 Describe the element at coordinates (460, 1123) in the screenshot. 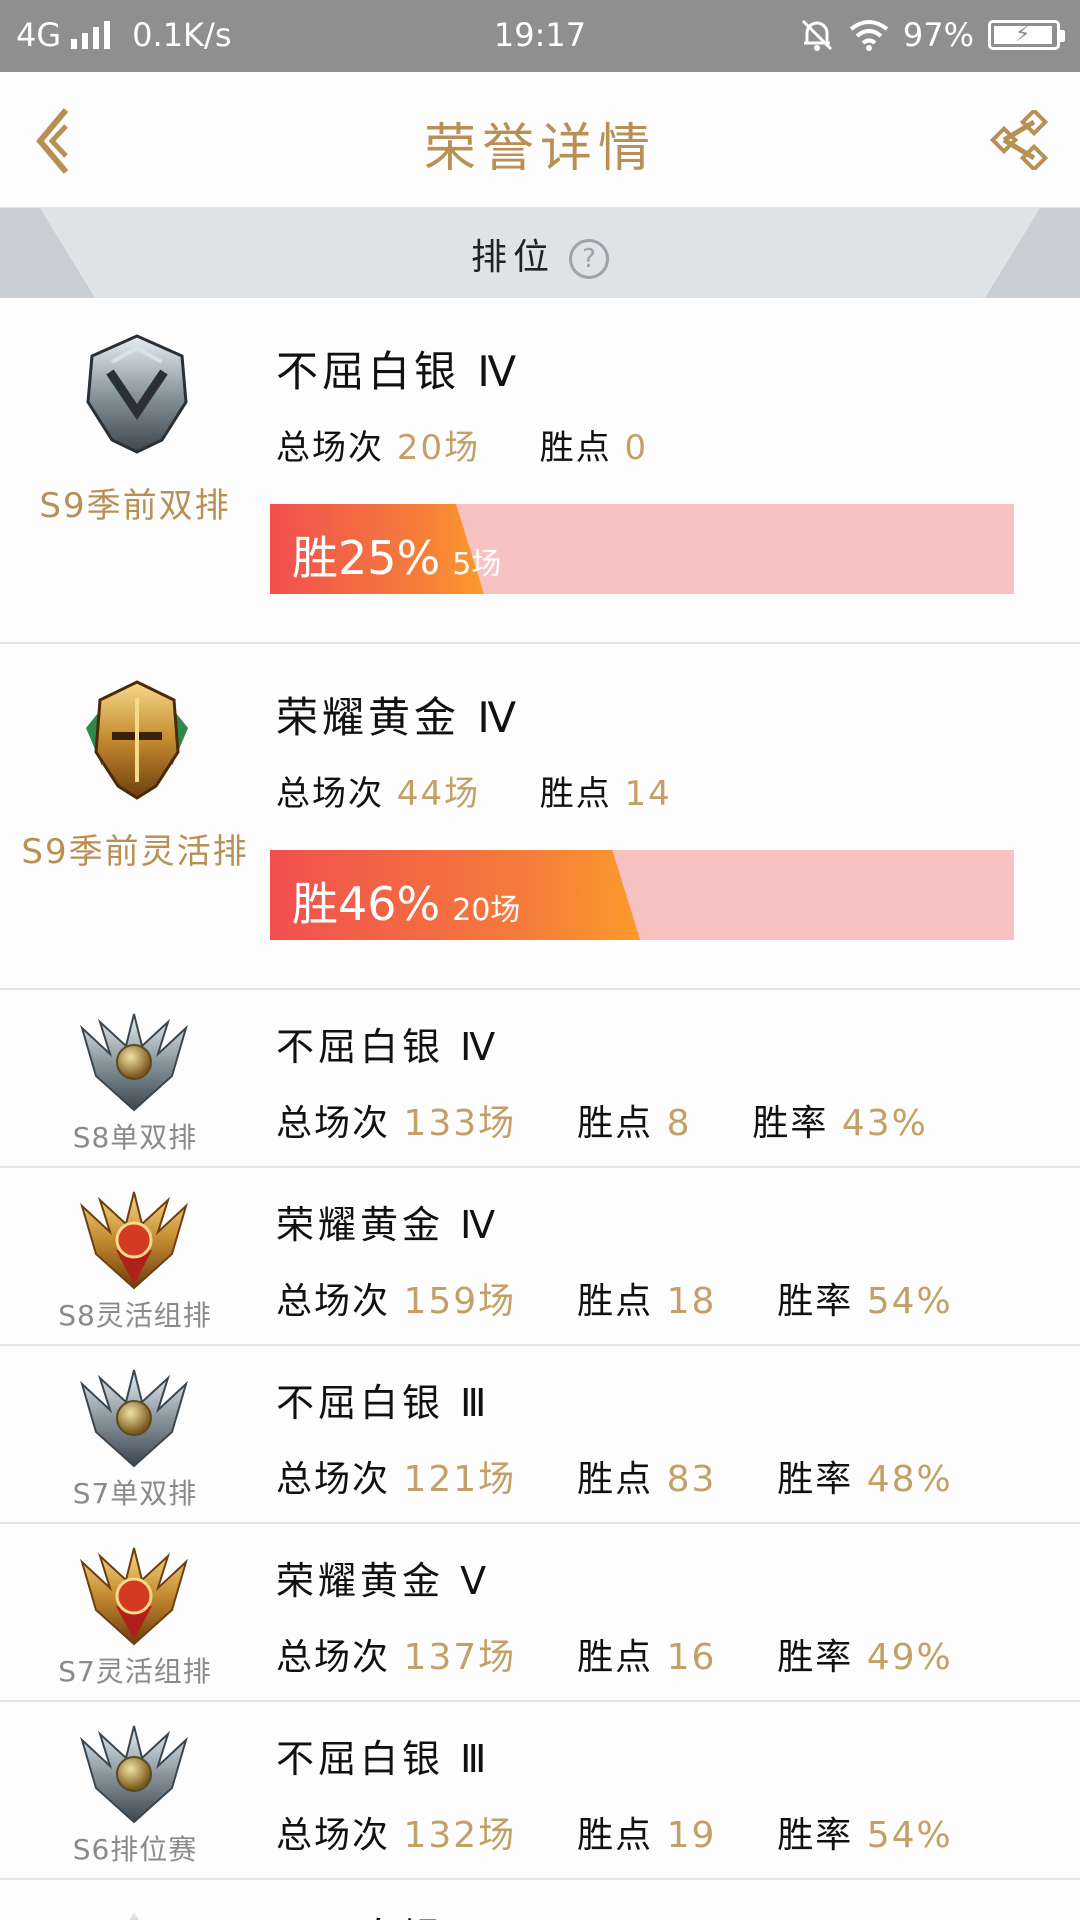

I see `total-games-value: 133场` at that location.